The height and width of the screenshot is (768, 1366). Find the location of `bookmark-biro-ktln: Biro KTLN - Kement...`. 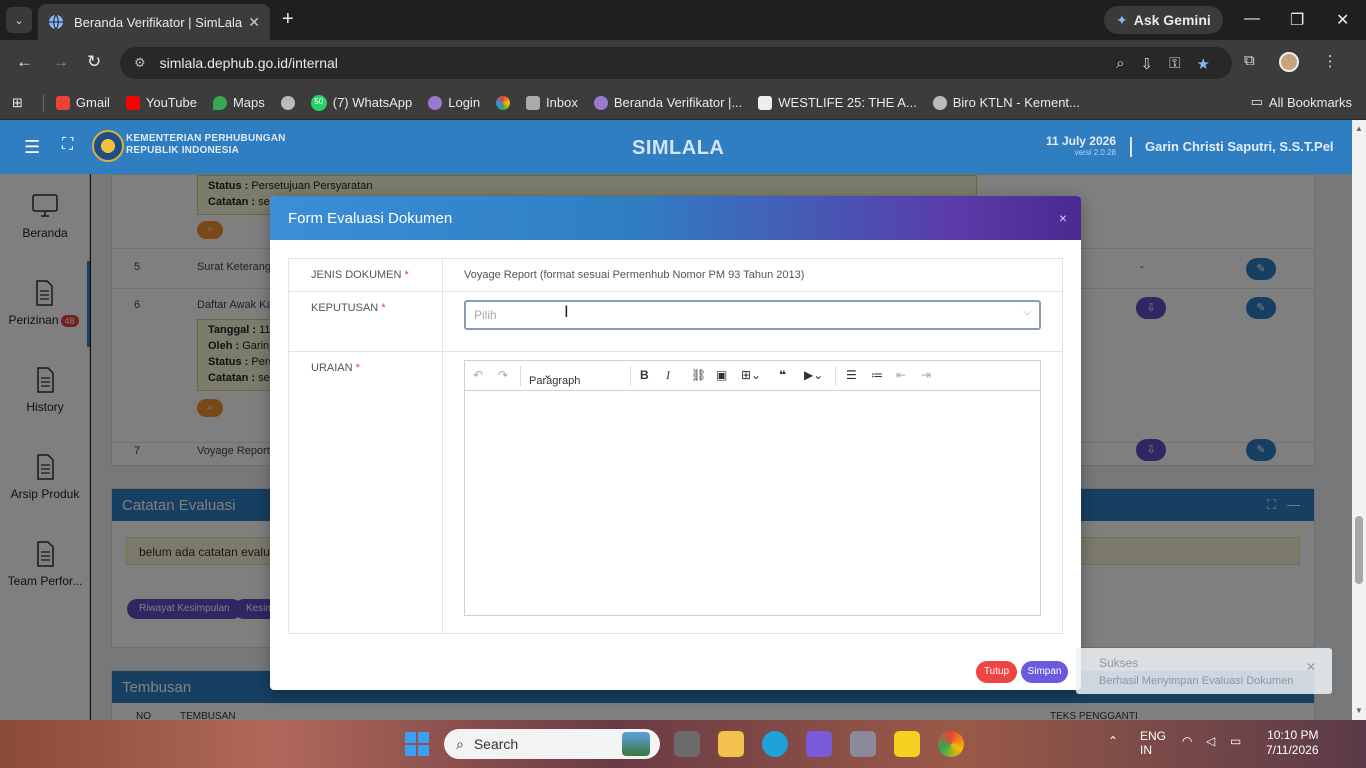

bookmark-biro-ktln: Biro KTLN - Kement... is located at coordinates (1006, 102).